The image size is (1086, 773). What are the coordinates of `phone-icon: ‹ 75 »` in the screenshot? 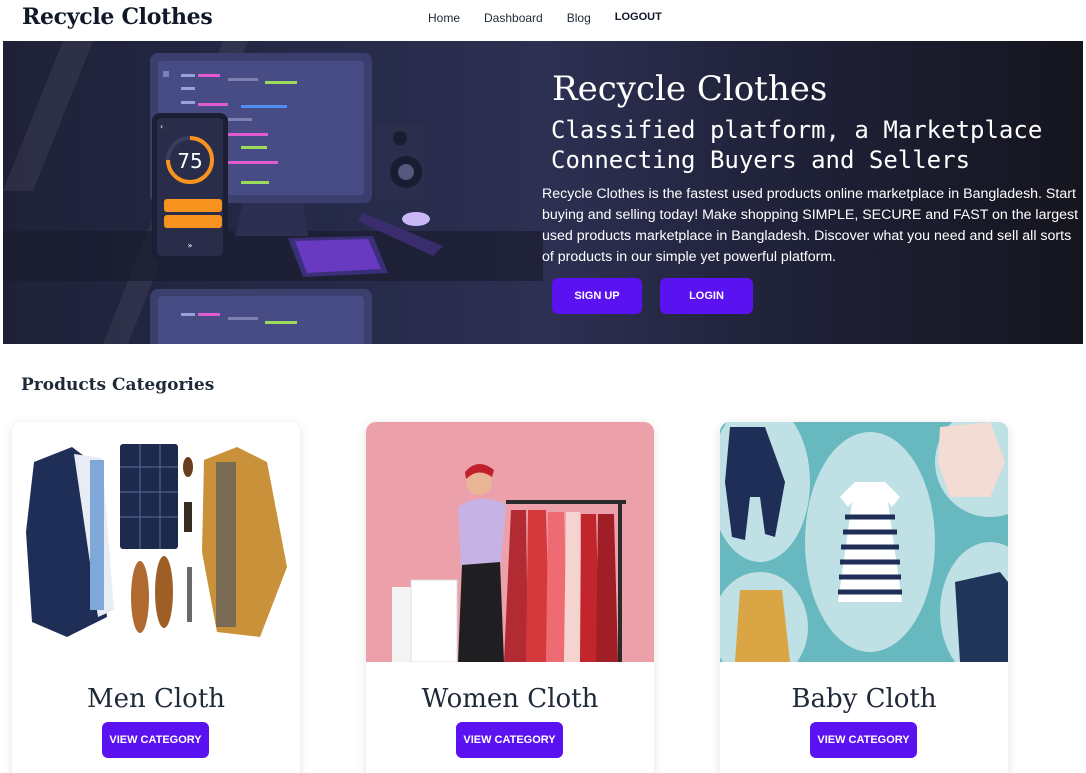 It's located at (190, 187).